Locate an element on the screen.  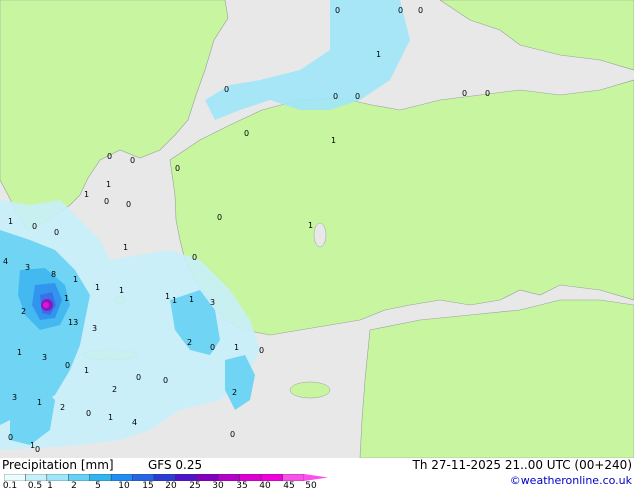
lake is located at coordinates (320, 235).